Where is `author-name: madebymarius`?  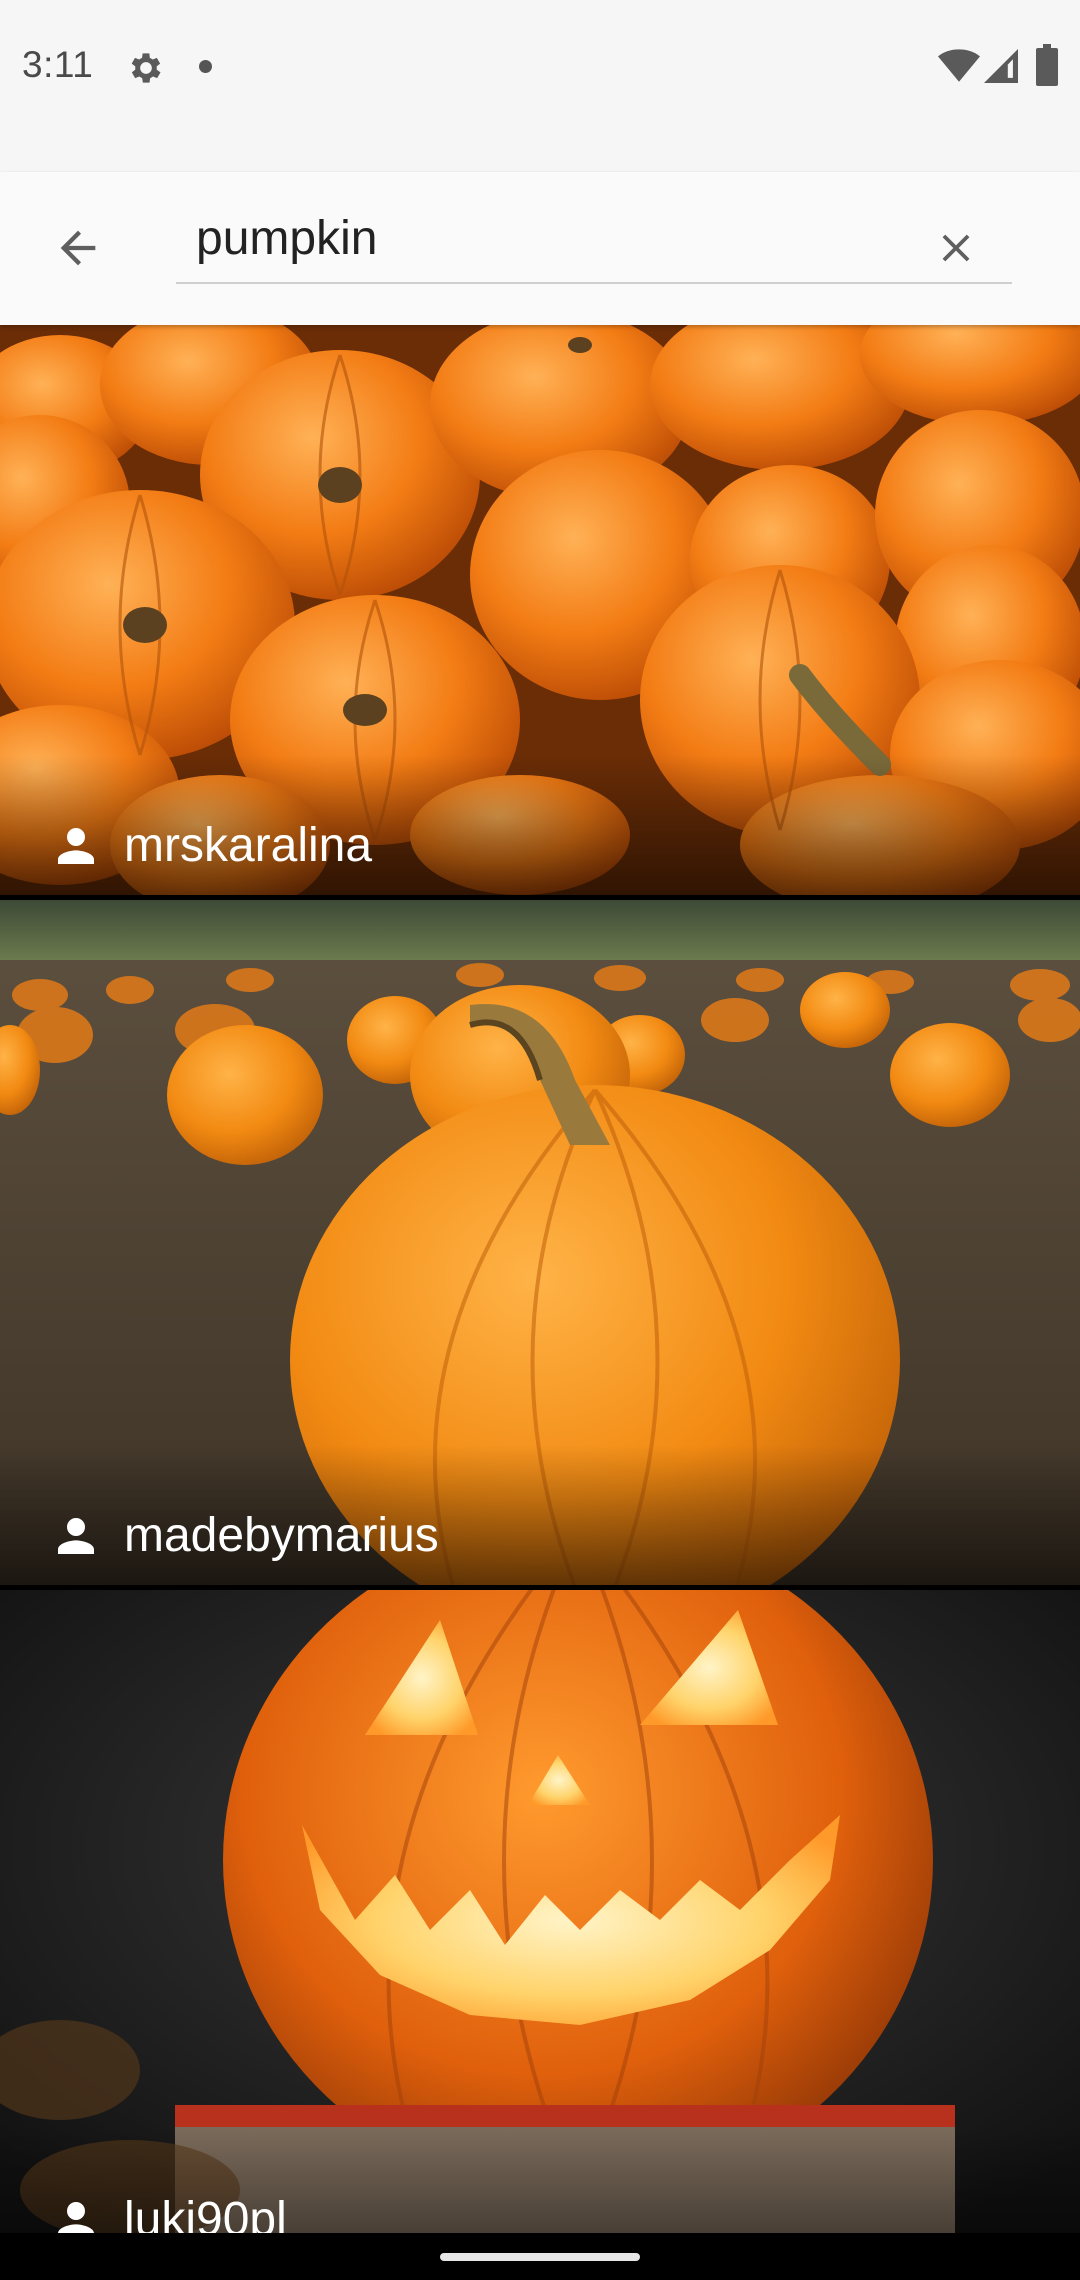 author-name: madebymarius is located at coordinates (281, 1535).